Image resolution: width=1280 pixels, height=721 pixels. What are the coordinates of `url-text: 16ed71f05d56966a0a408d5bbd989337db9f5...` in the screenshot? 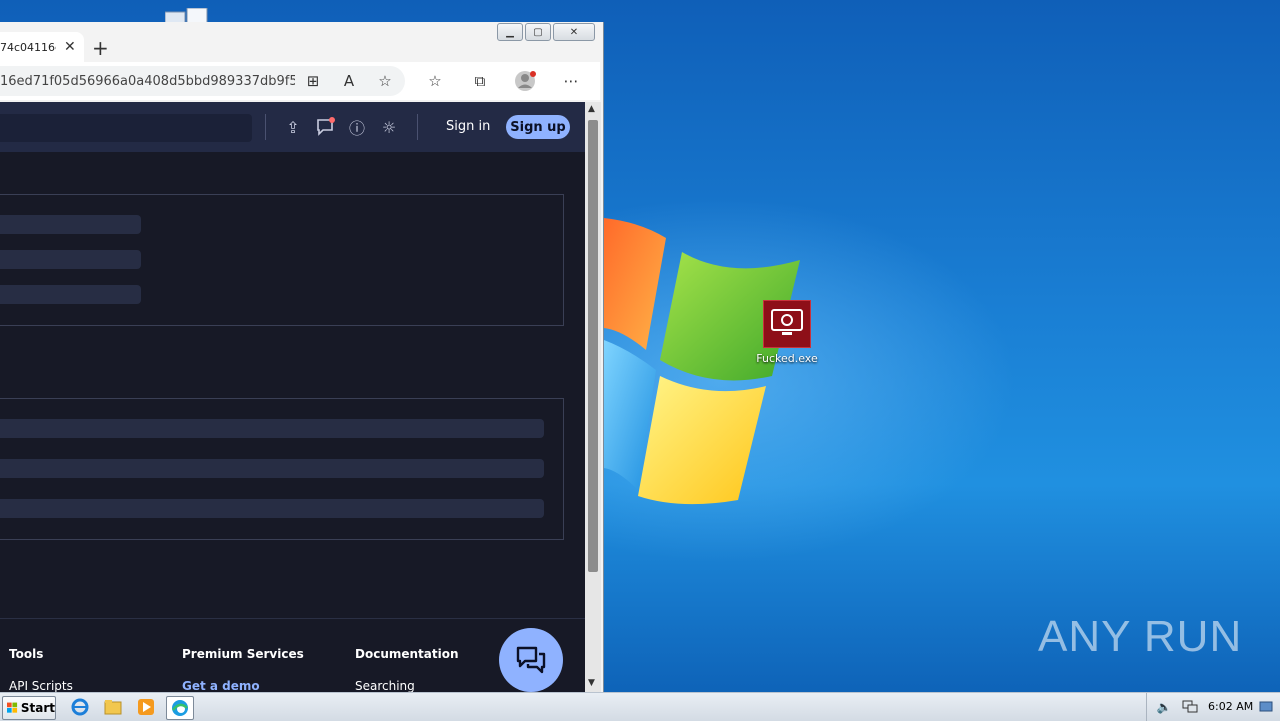 It's located at (147, 81).